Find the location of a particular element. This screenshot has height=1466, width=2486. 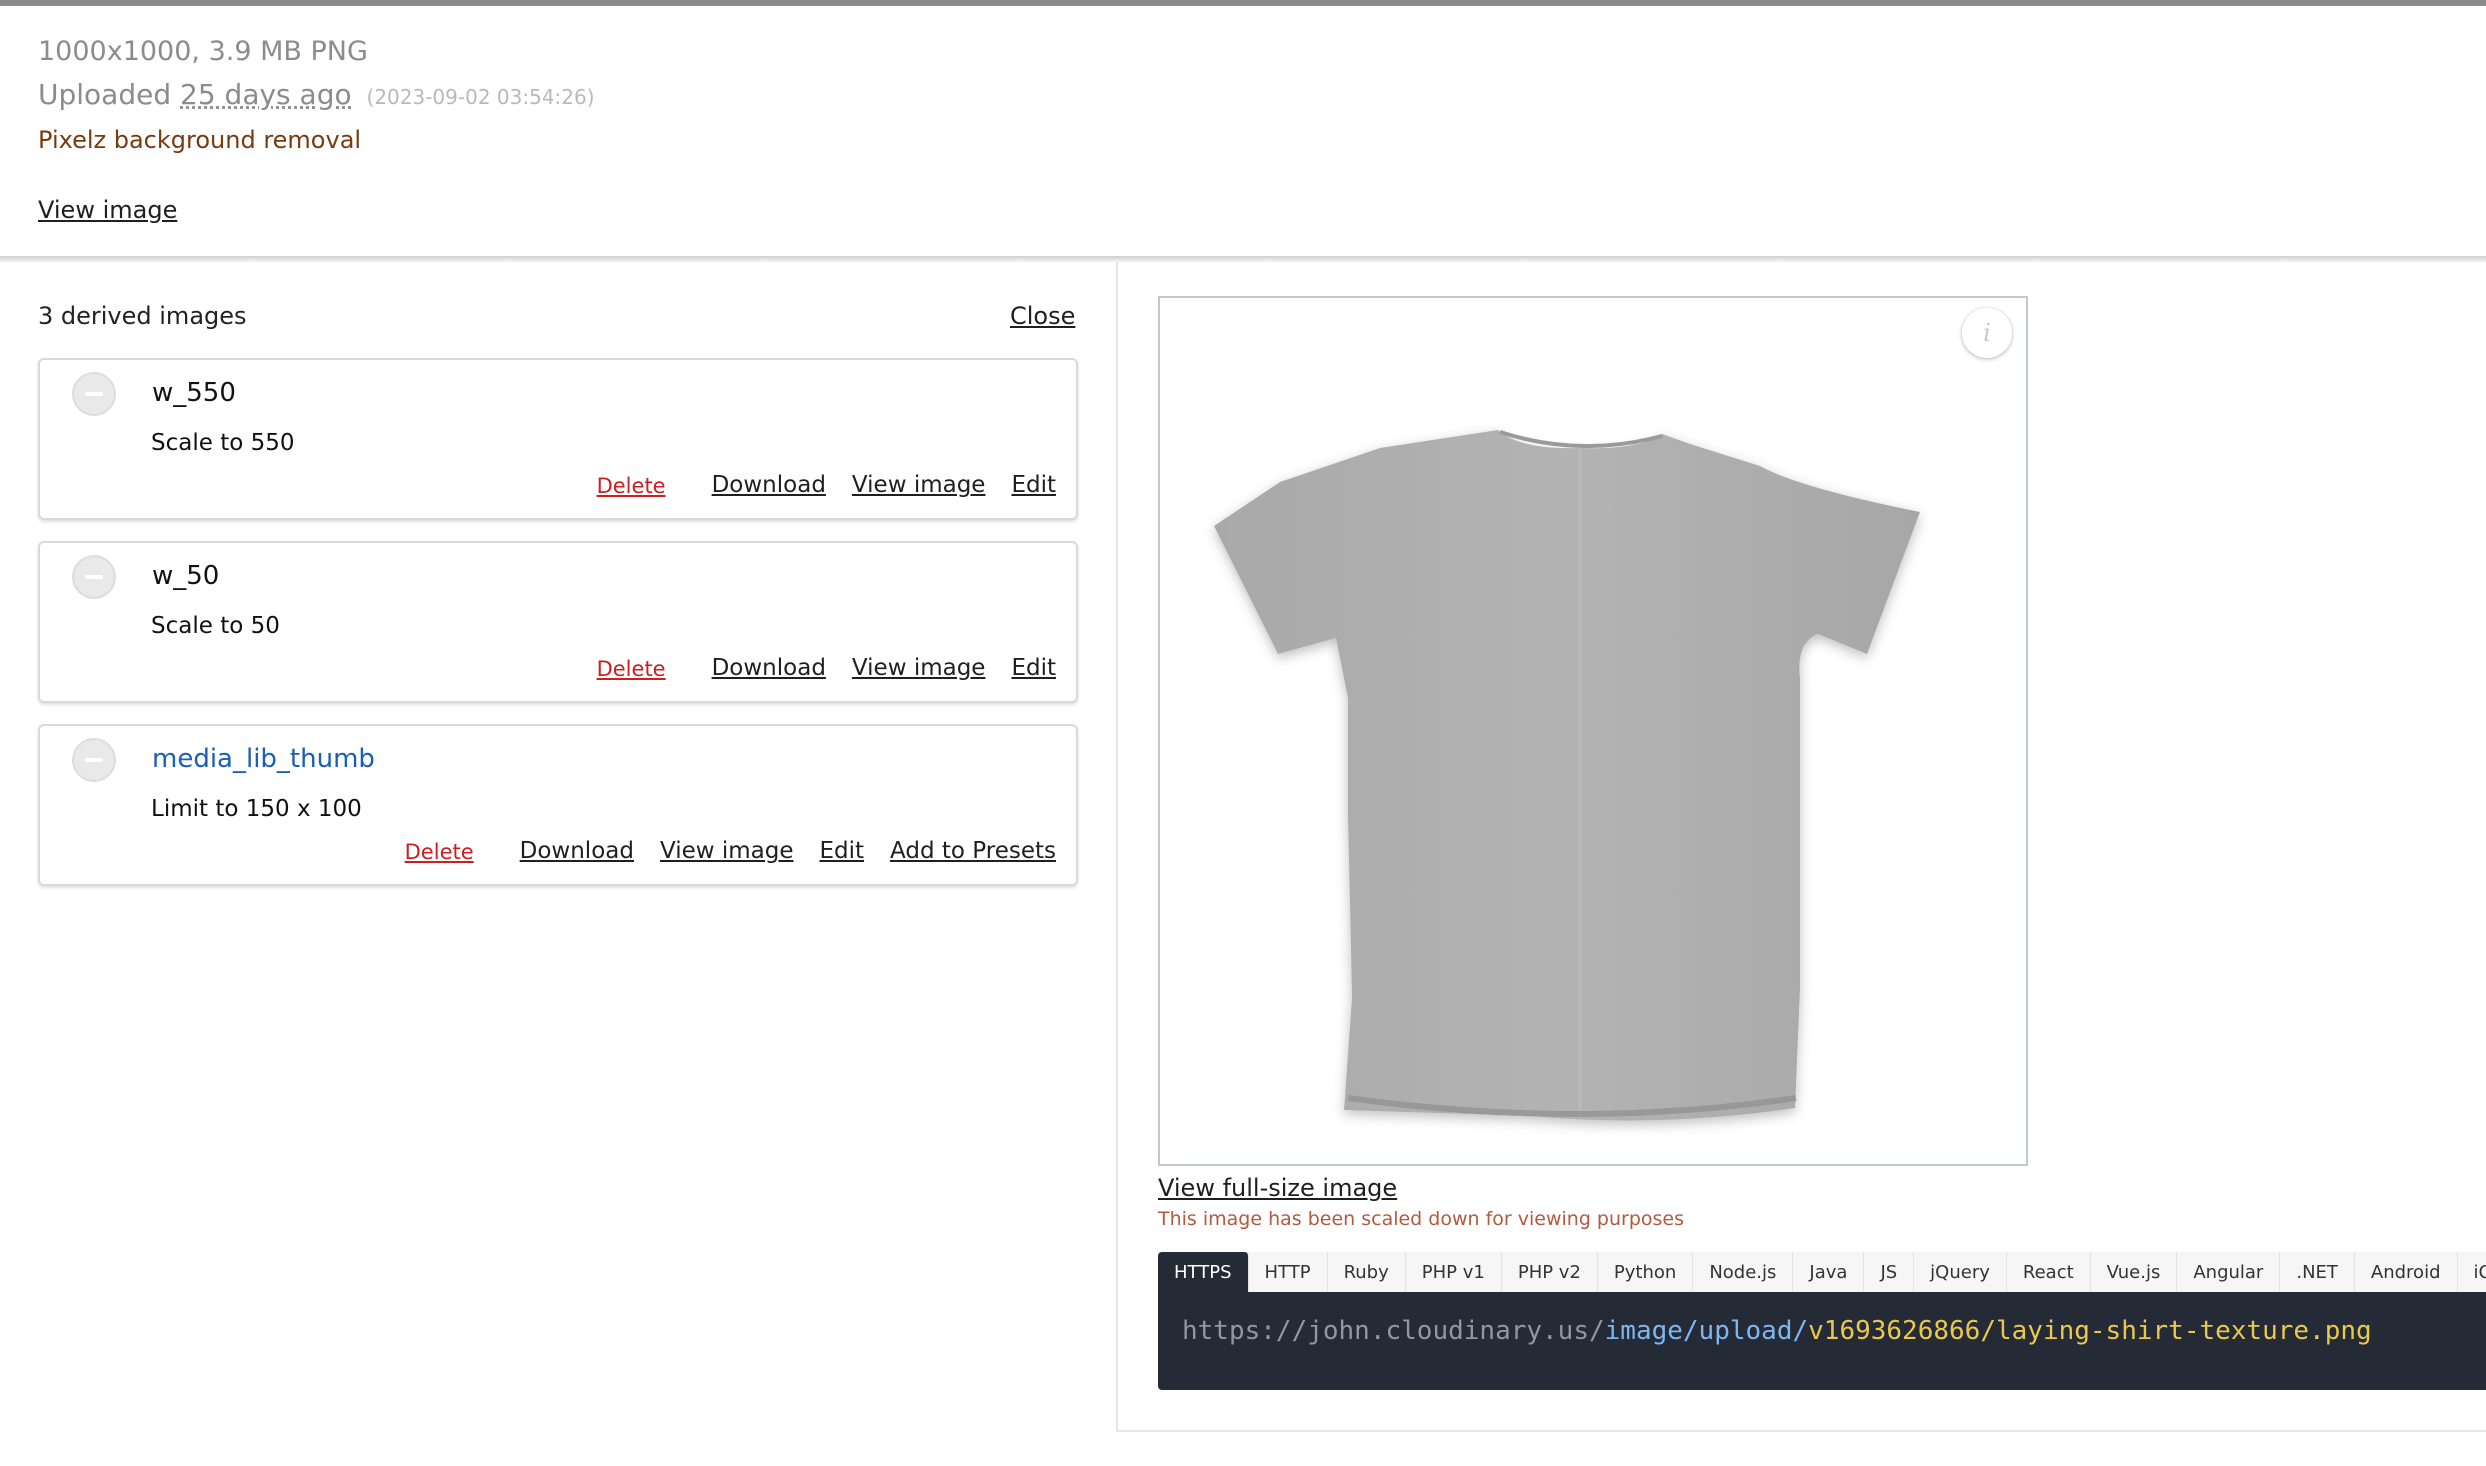

derived-description: Scale to 550 is located at coordinates (223, 443).